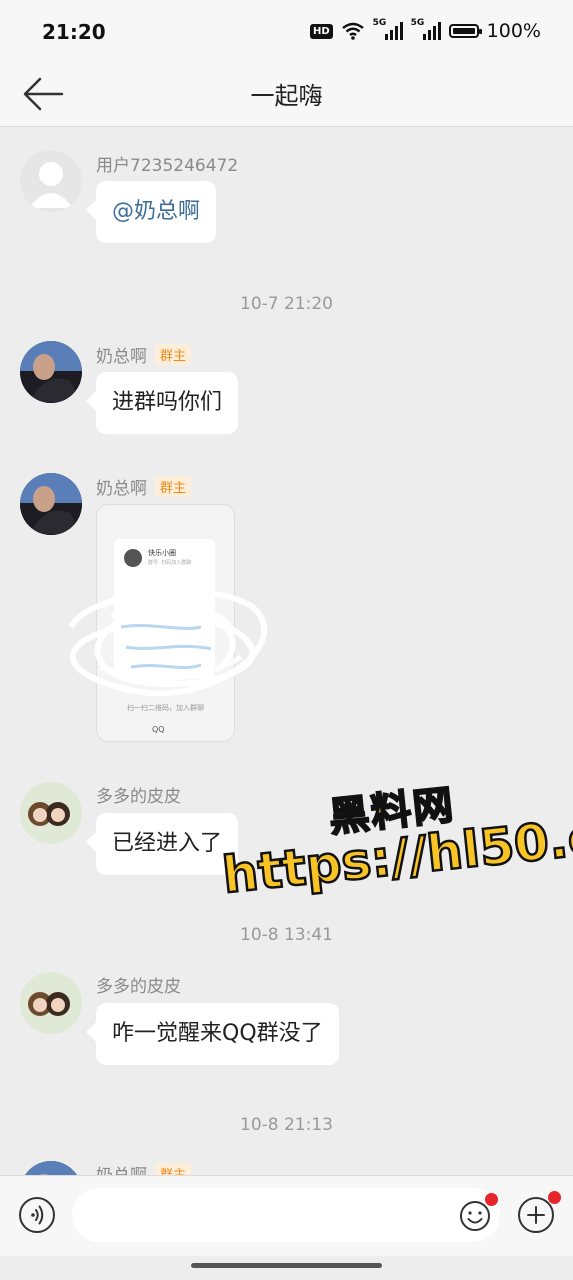  What do you see at coordinates (170, 563) in the screenshot?
I see `qr-group-sub: 群号: 扫码加入群聊` at bounding box center [170, 563].